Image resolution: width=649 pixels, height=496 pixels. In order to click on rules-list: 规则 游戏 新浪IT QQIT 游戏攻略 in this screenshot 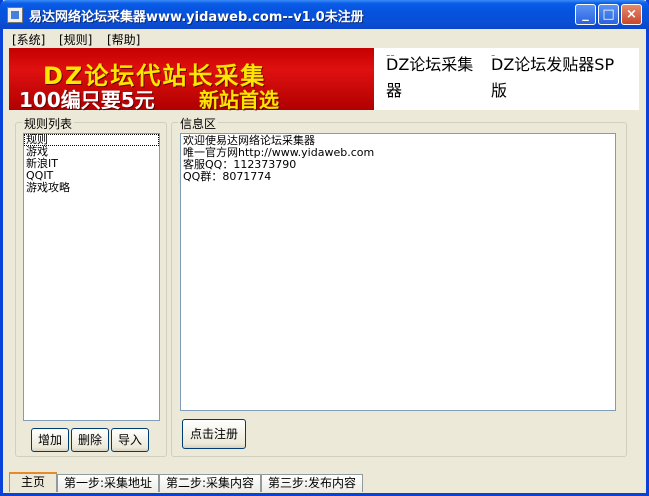, I will do `click(91, 277)`.